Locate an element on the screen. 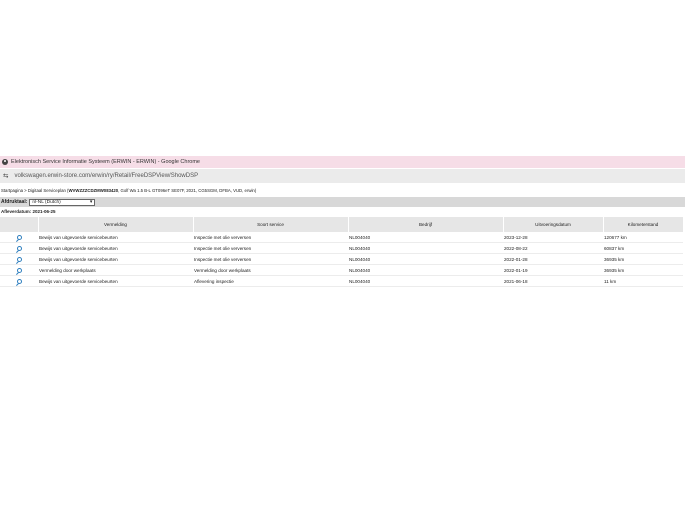 This screenshot has height=514, width=685. print-language-value: nl-NL (Dutch) is located at coordinates (46, 202).